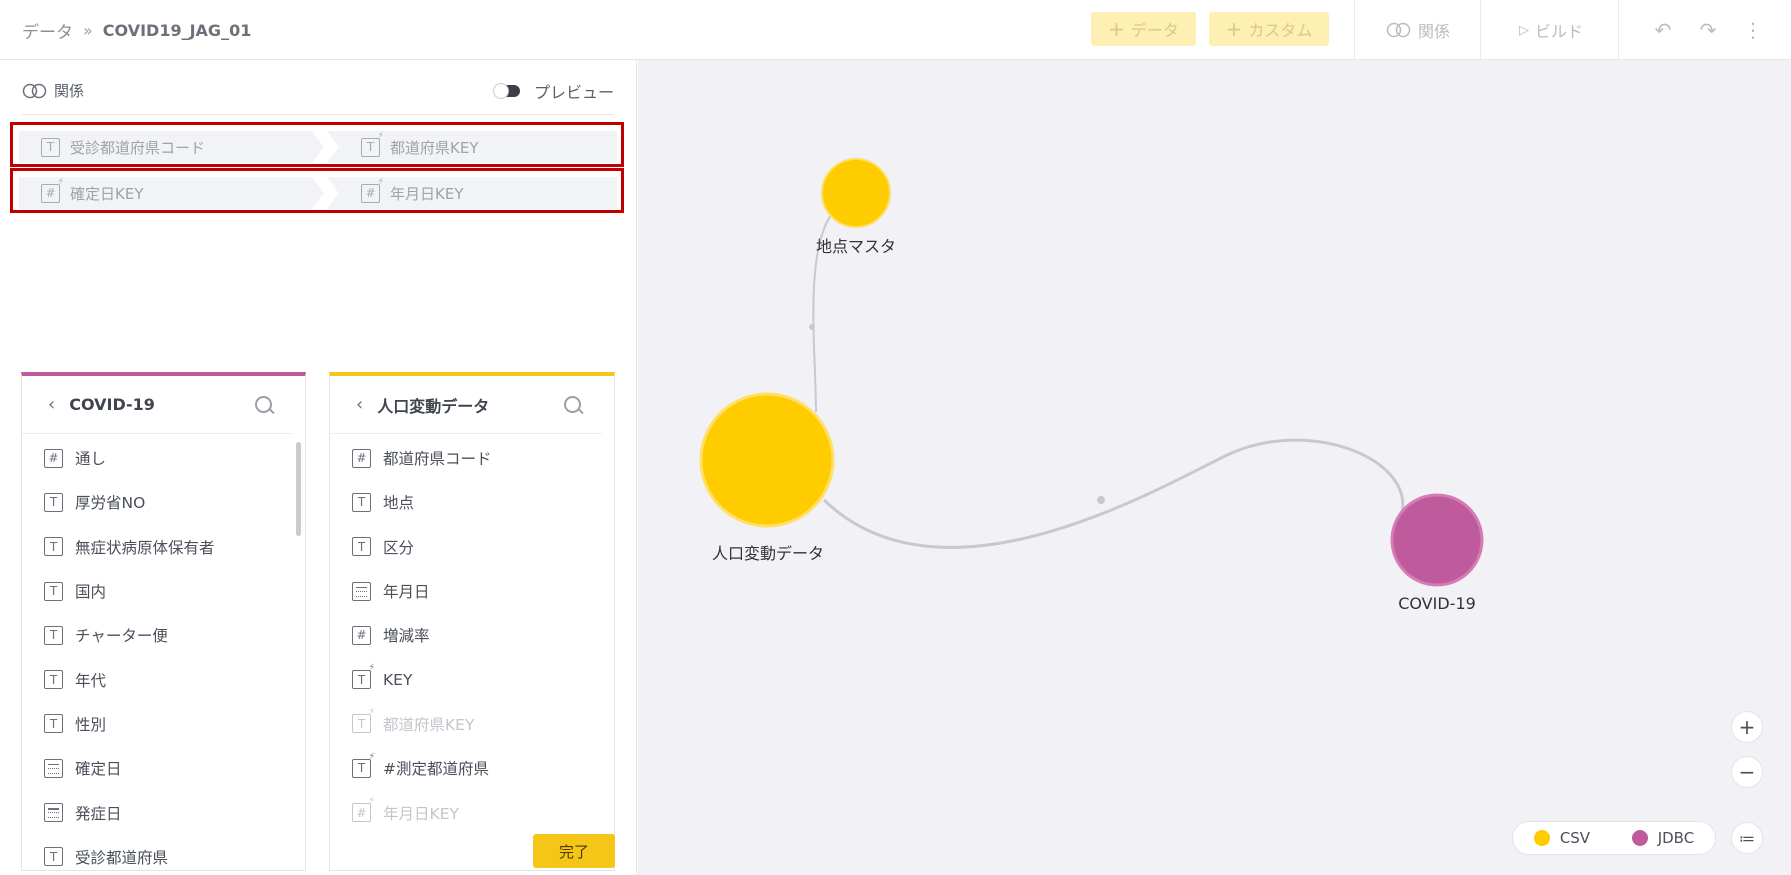 The height and width of the screenshot is (875, 1791). I want to click on field-item: T 都道府県KEY, so click(472, 724).